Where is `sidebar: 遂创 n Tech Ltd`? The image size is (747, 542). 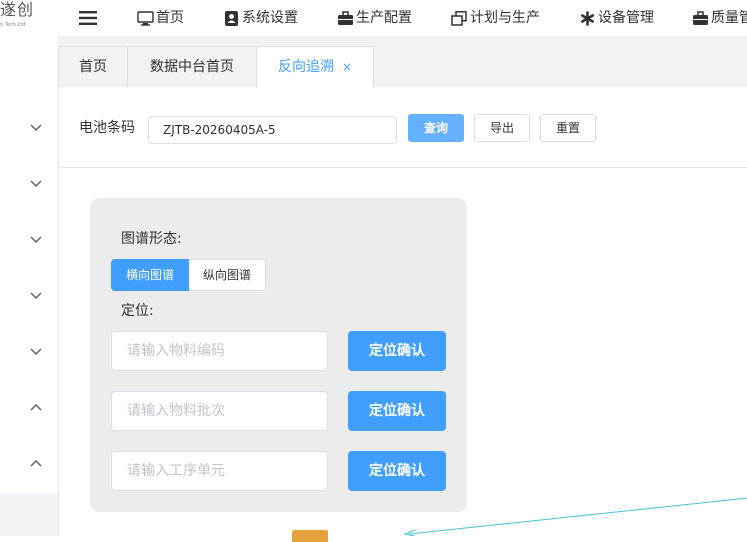
sidebar: 遂创 n Tech Ltd is located at coordinates (29, 268).